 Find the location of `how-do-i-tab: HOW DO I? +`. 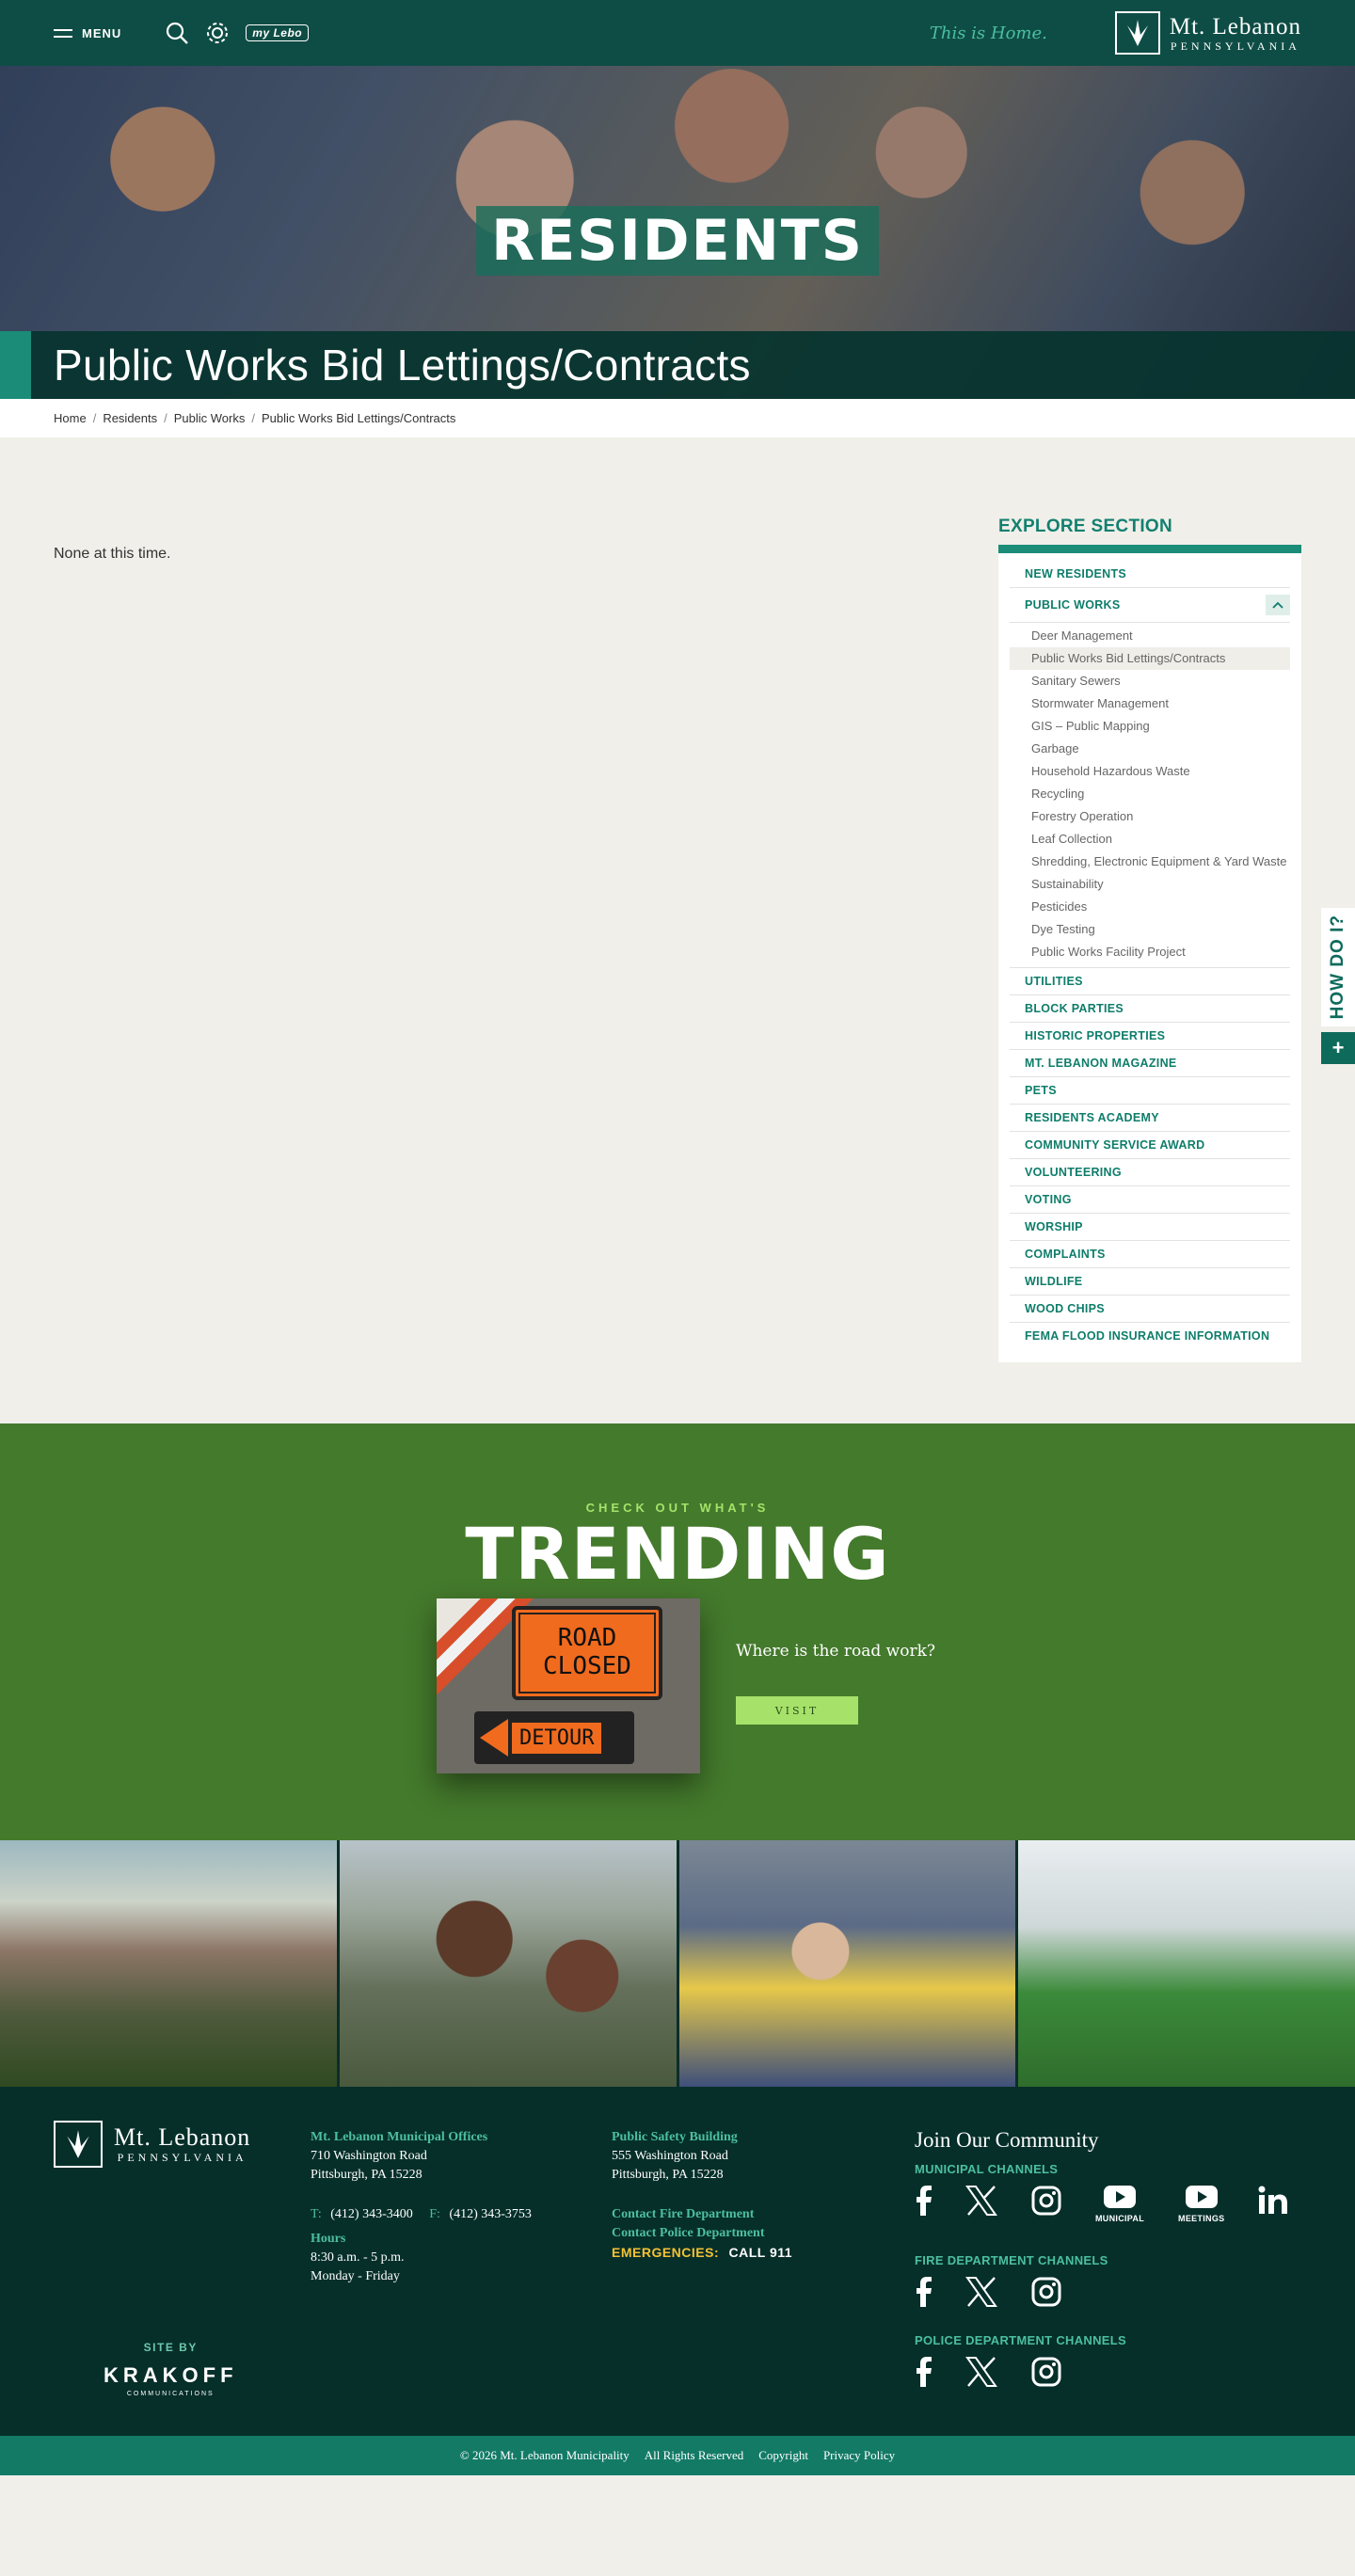

how-do-i-tab: HOW DO I? + is located at coordinates (1338, 986).